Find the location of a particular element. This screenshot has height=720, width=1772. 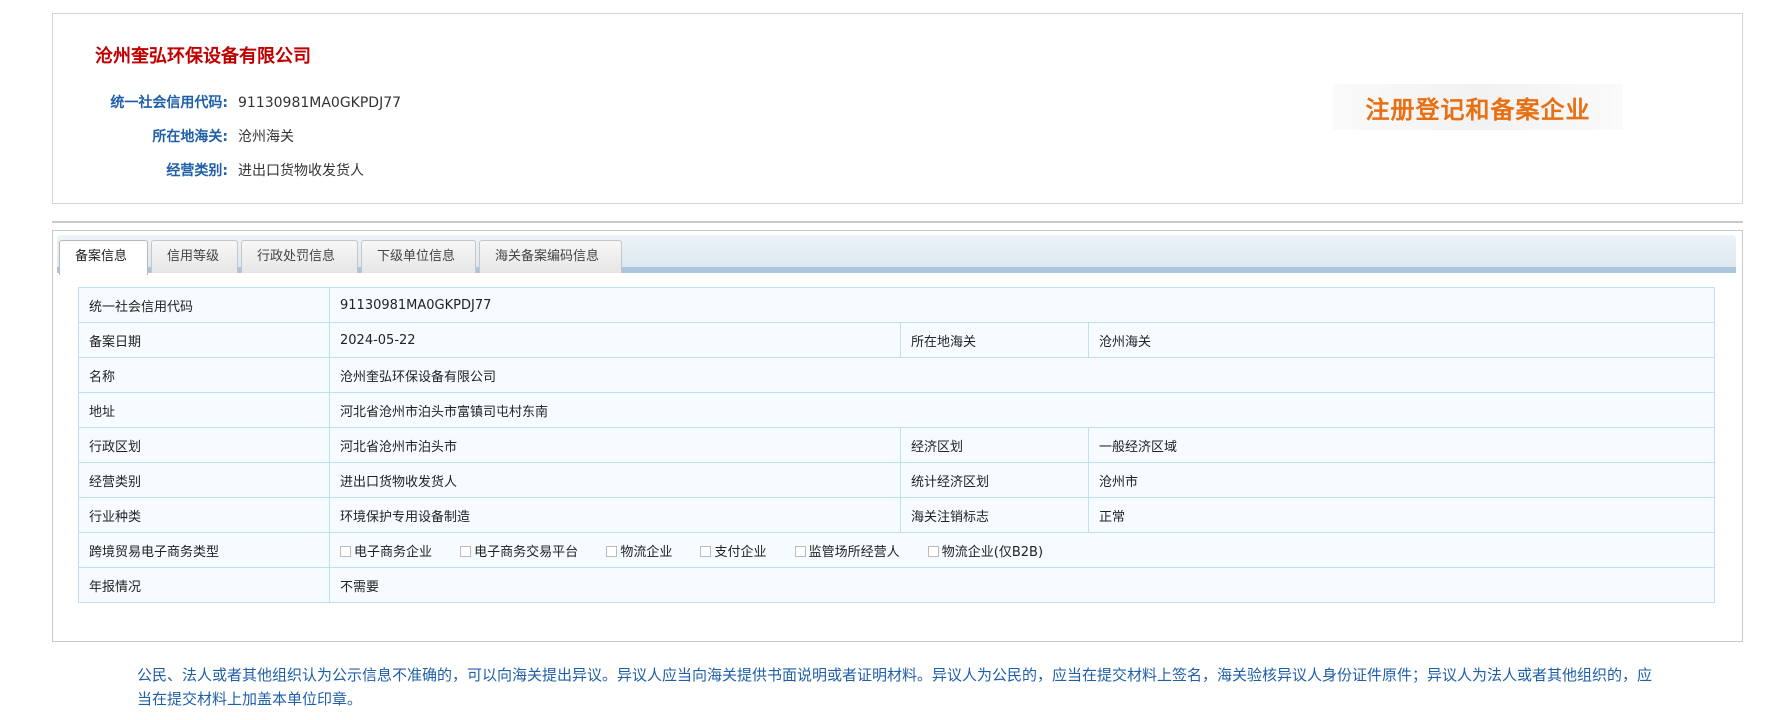

checkbox-label: 电子商务企业 is located at coordinates (393, 552).